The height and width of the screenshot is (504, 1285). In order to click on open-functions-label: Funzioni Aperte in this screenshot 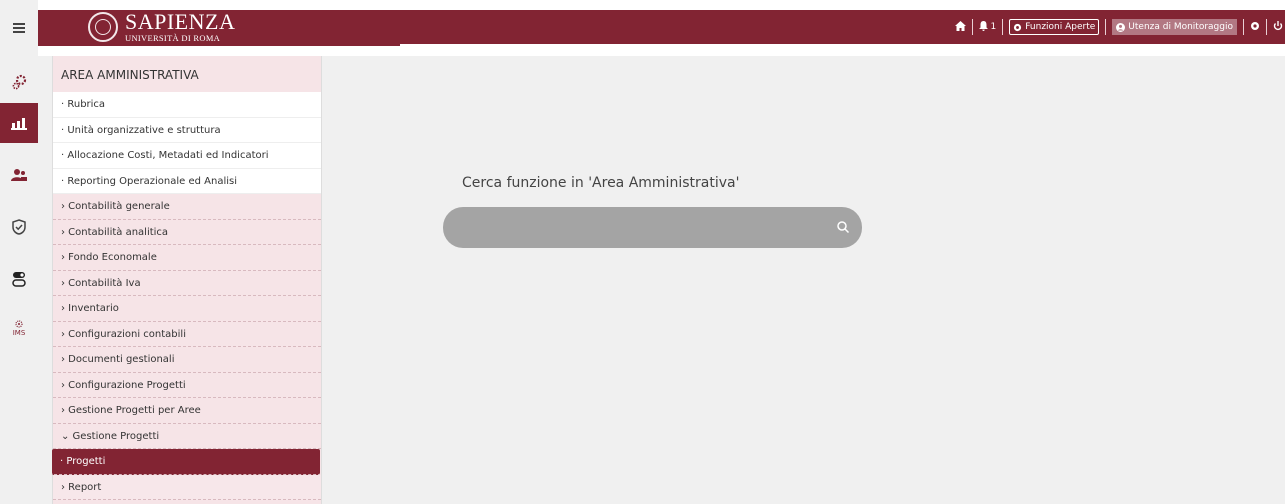, I will do `click(1060, 27)`.